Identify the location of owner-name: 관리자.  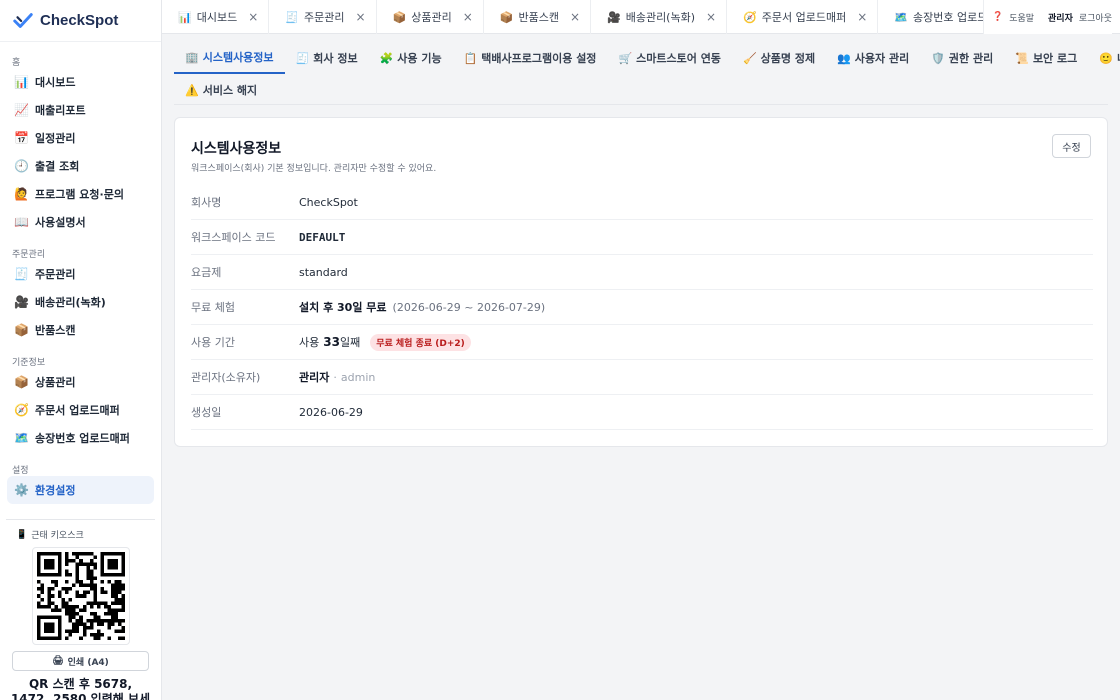
(314, 377).